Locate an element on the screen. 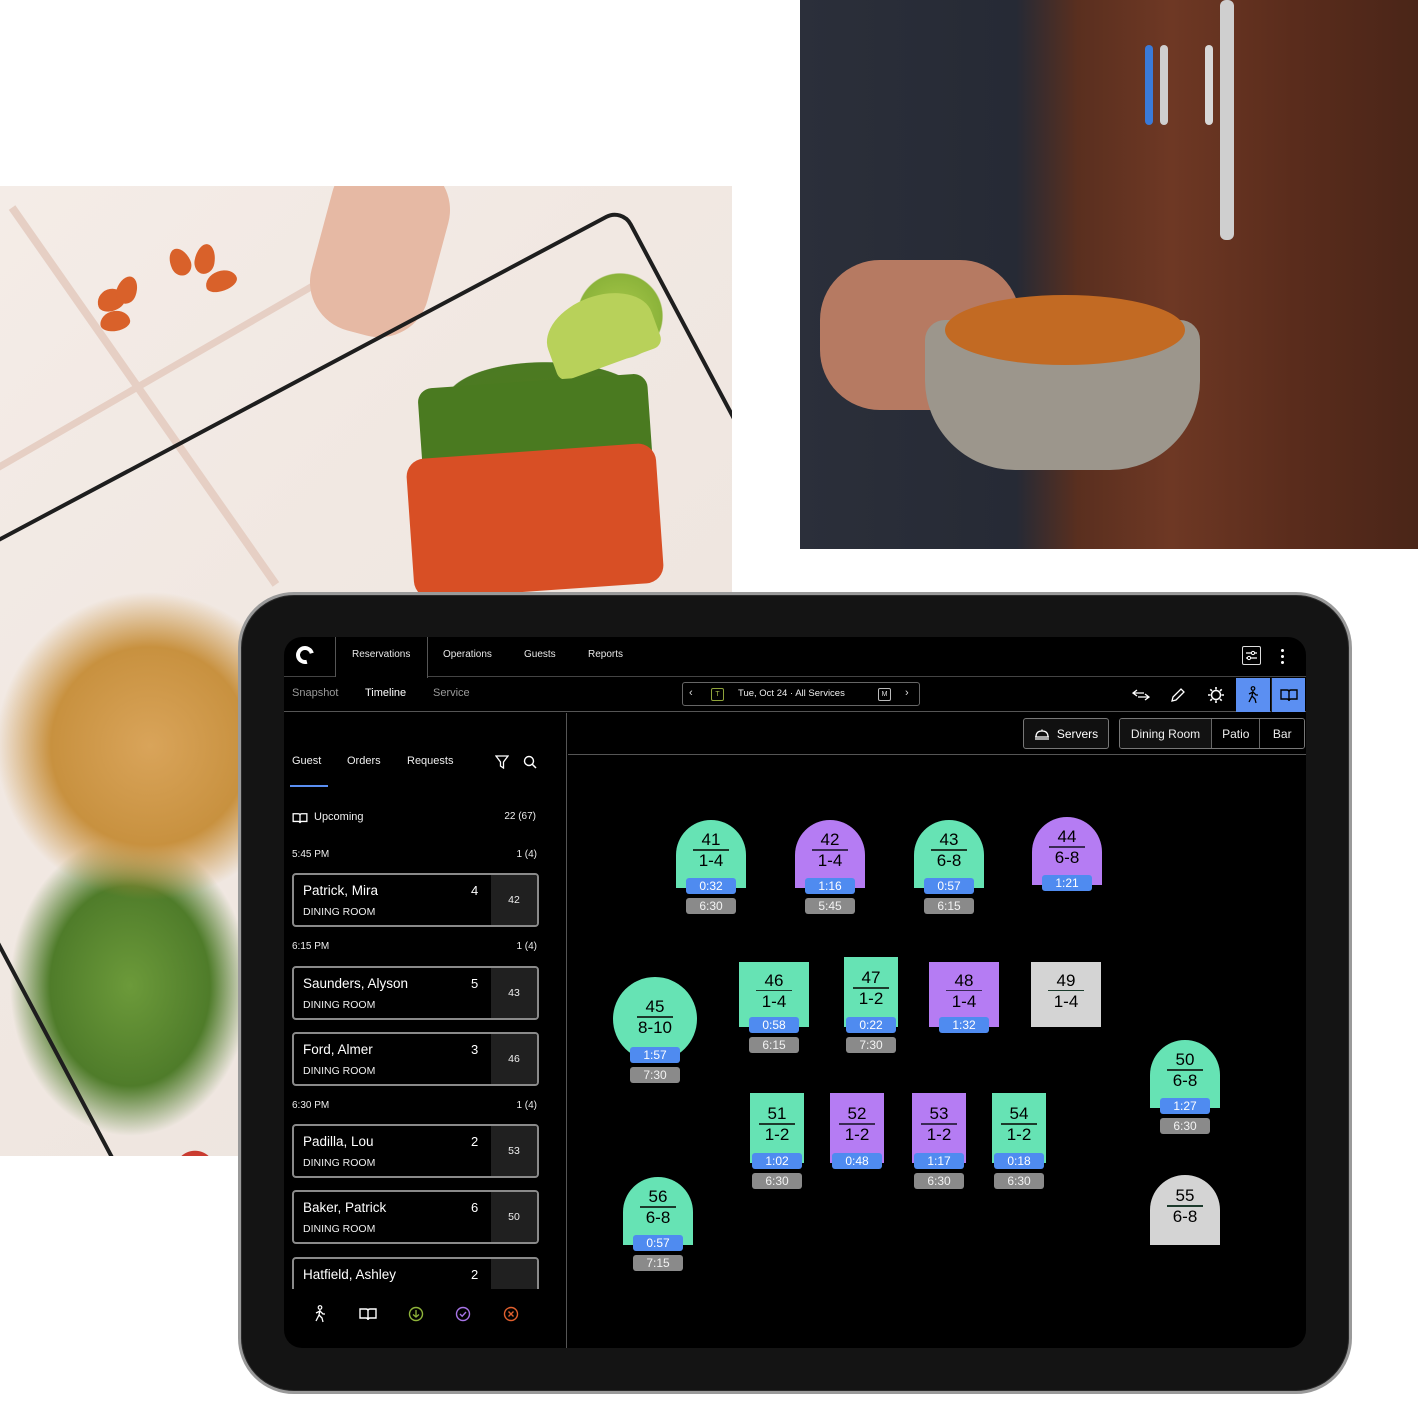 The height and width of the screenshot is (1412, 1418). seated-timer-badge: 0:18 is located at coordinates (1019, 1161).